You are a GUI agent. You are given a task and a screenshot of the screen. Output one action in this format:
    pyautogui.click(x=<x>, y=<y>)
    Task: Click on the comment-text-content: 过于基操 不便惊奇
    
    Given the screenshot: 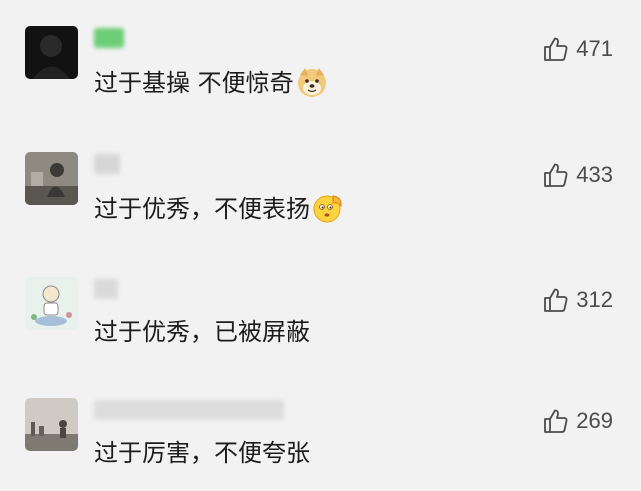 What is the action you would take?
    pyautogui.click(x=194, y=83)
    